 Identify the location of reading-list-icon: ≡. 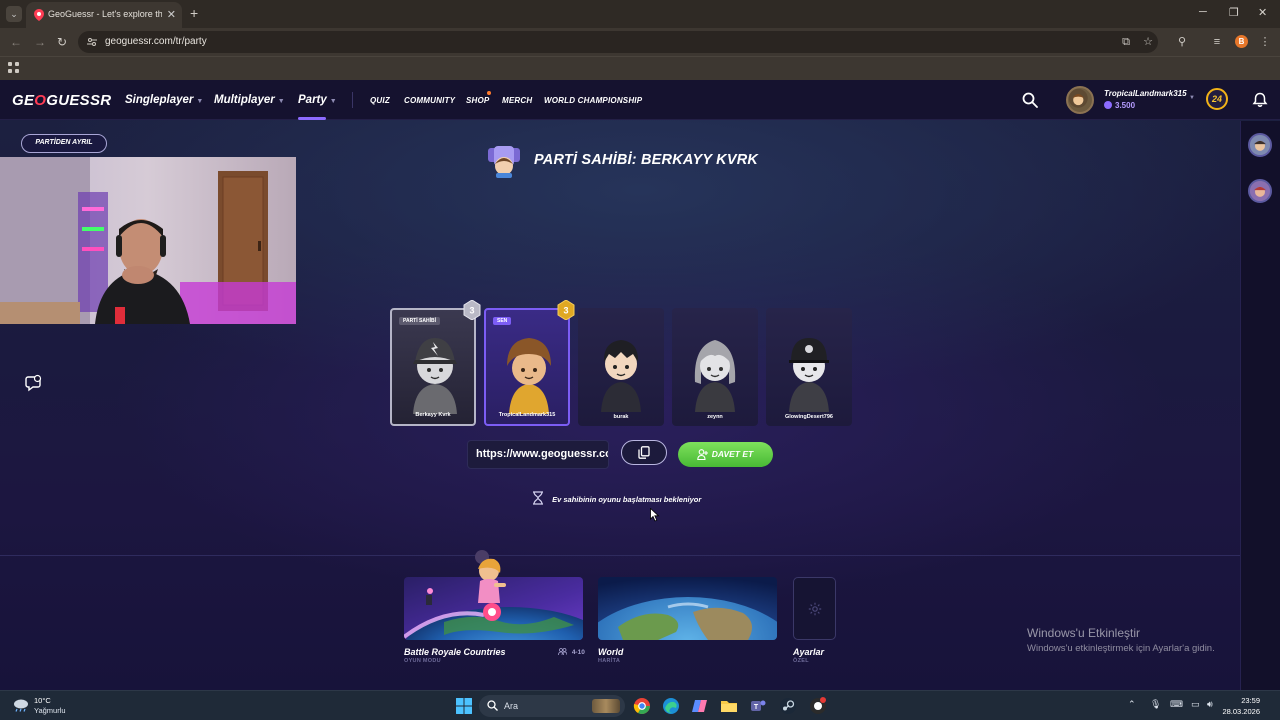
(1217, 42).